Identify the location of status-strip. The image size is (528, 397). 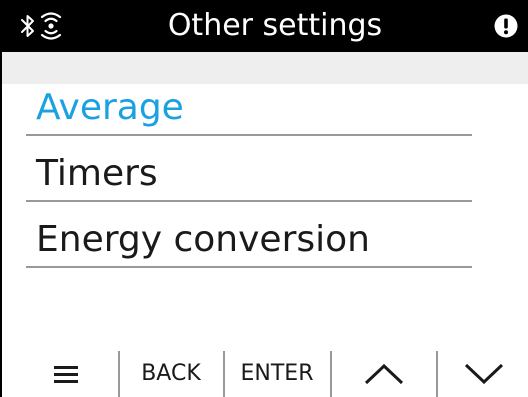
(265, 68).